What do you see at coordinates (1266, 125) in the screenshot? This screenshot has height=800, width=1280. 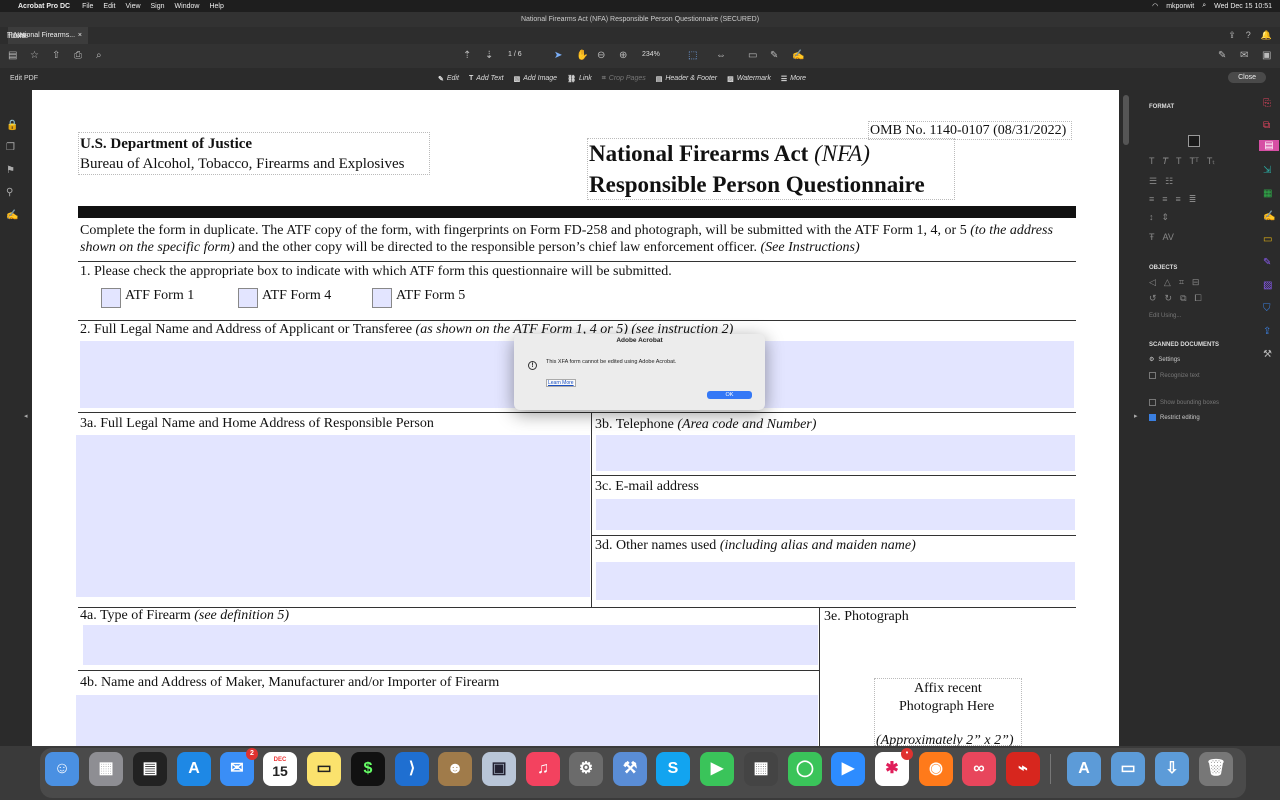 I see `combine-files-icon: ⧉` at bounding box center [1266, 125].